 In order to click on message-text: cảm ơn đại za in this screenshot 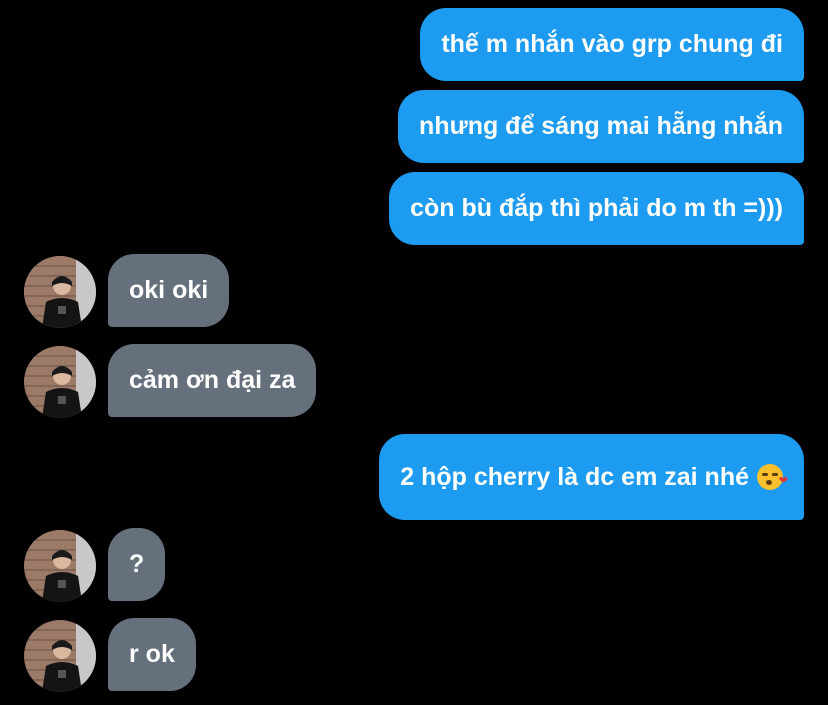, I will do `click(212, 380)`.